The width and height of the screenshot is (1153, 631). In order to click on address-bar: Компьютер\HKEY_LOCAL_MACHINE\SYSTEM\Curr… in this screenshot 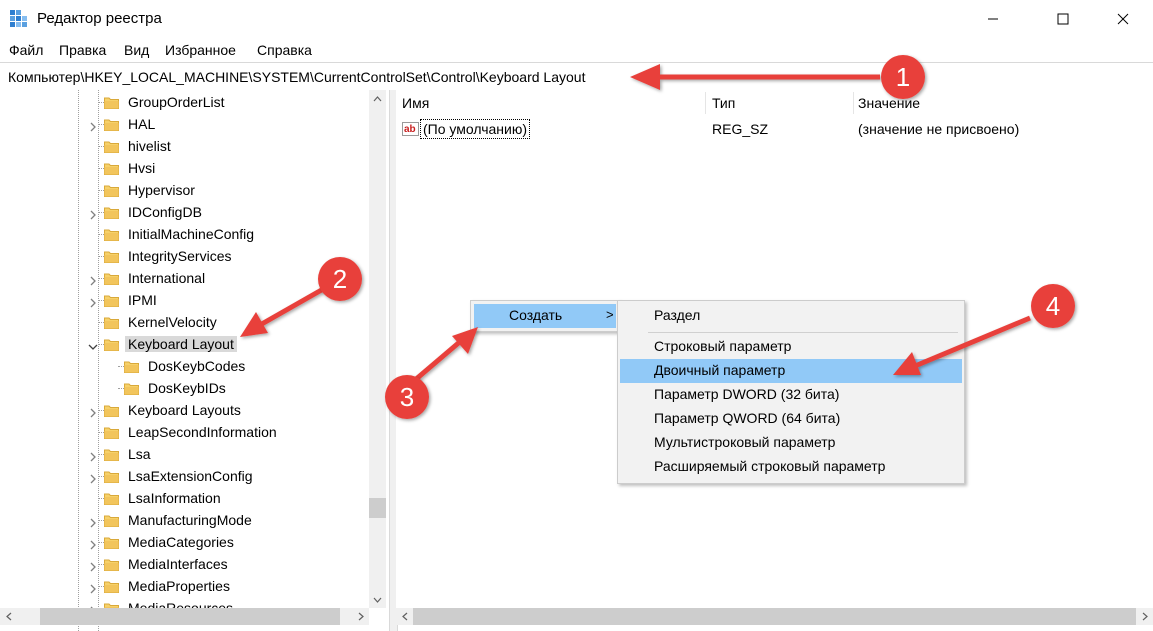, I will do `click(576, 77)`.